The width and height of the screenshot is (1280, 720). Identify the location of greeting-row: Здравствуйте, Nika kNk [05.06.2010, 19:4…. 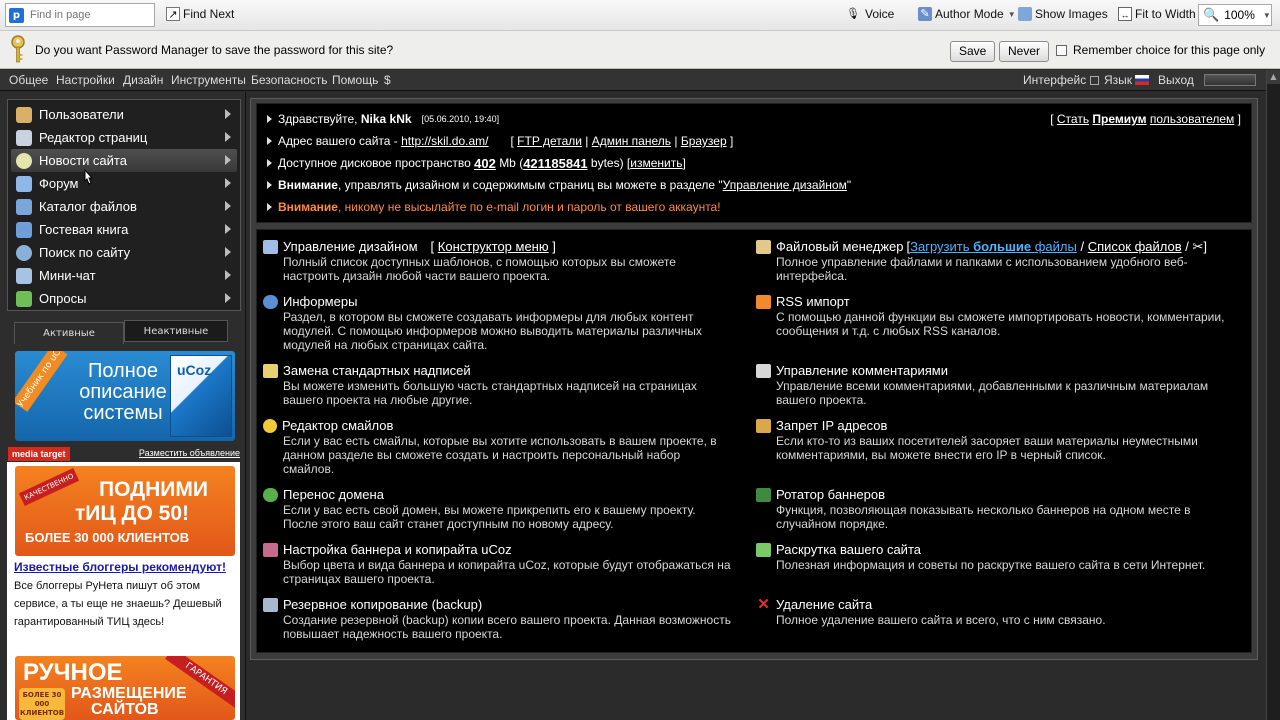
(754, 119).